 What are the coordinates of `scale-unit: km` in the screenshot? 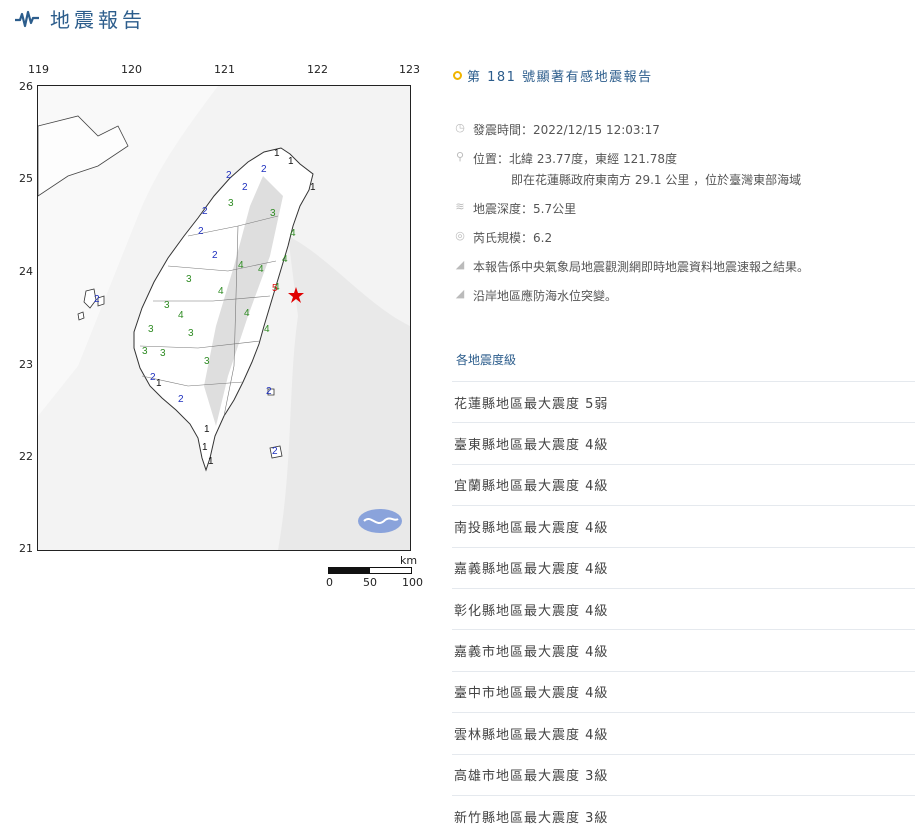 It's located at (409, 560).